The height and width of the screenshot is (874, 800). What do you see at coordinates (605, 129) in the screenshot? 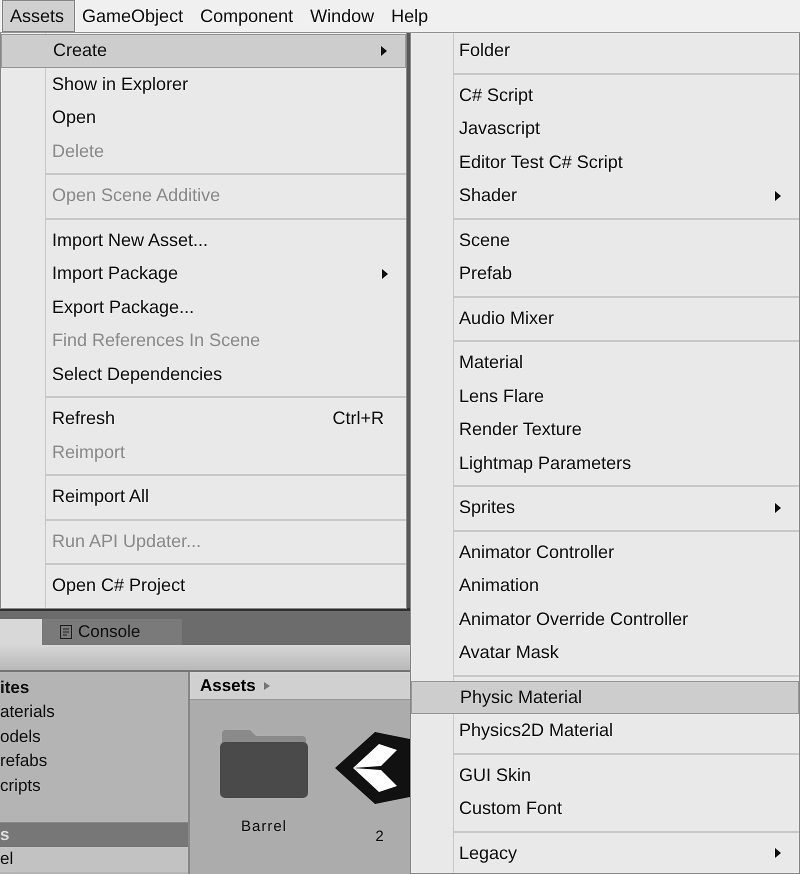
I see `menu-item: Javascript` at bounding box center [605, 129].